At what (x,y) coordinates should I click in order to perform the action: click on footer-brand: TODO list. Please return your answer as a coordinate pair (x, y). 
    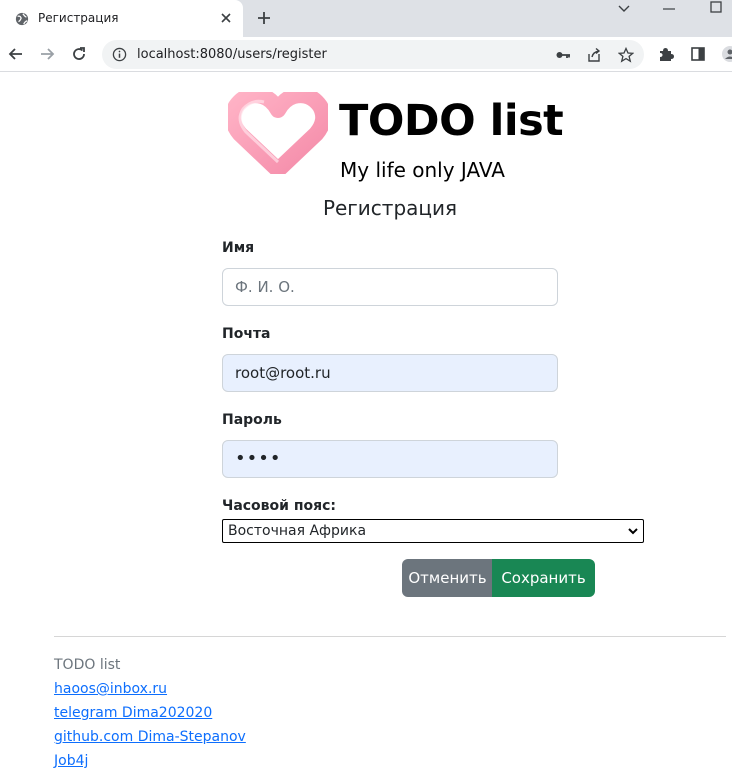
    Looking at the image, I should click on (87, 665).